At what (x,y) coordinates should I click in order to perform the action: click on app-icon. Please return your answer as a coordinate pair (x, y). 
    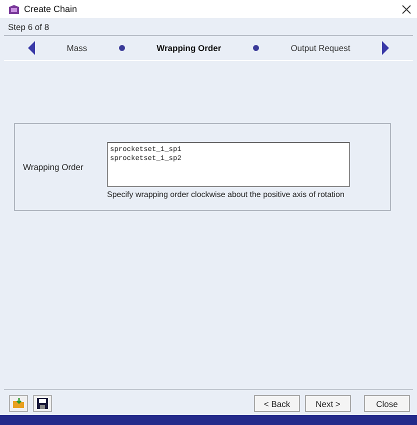
    Looking at the image, I should click on (14, 9).